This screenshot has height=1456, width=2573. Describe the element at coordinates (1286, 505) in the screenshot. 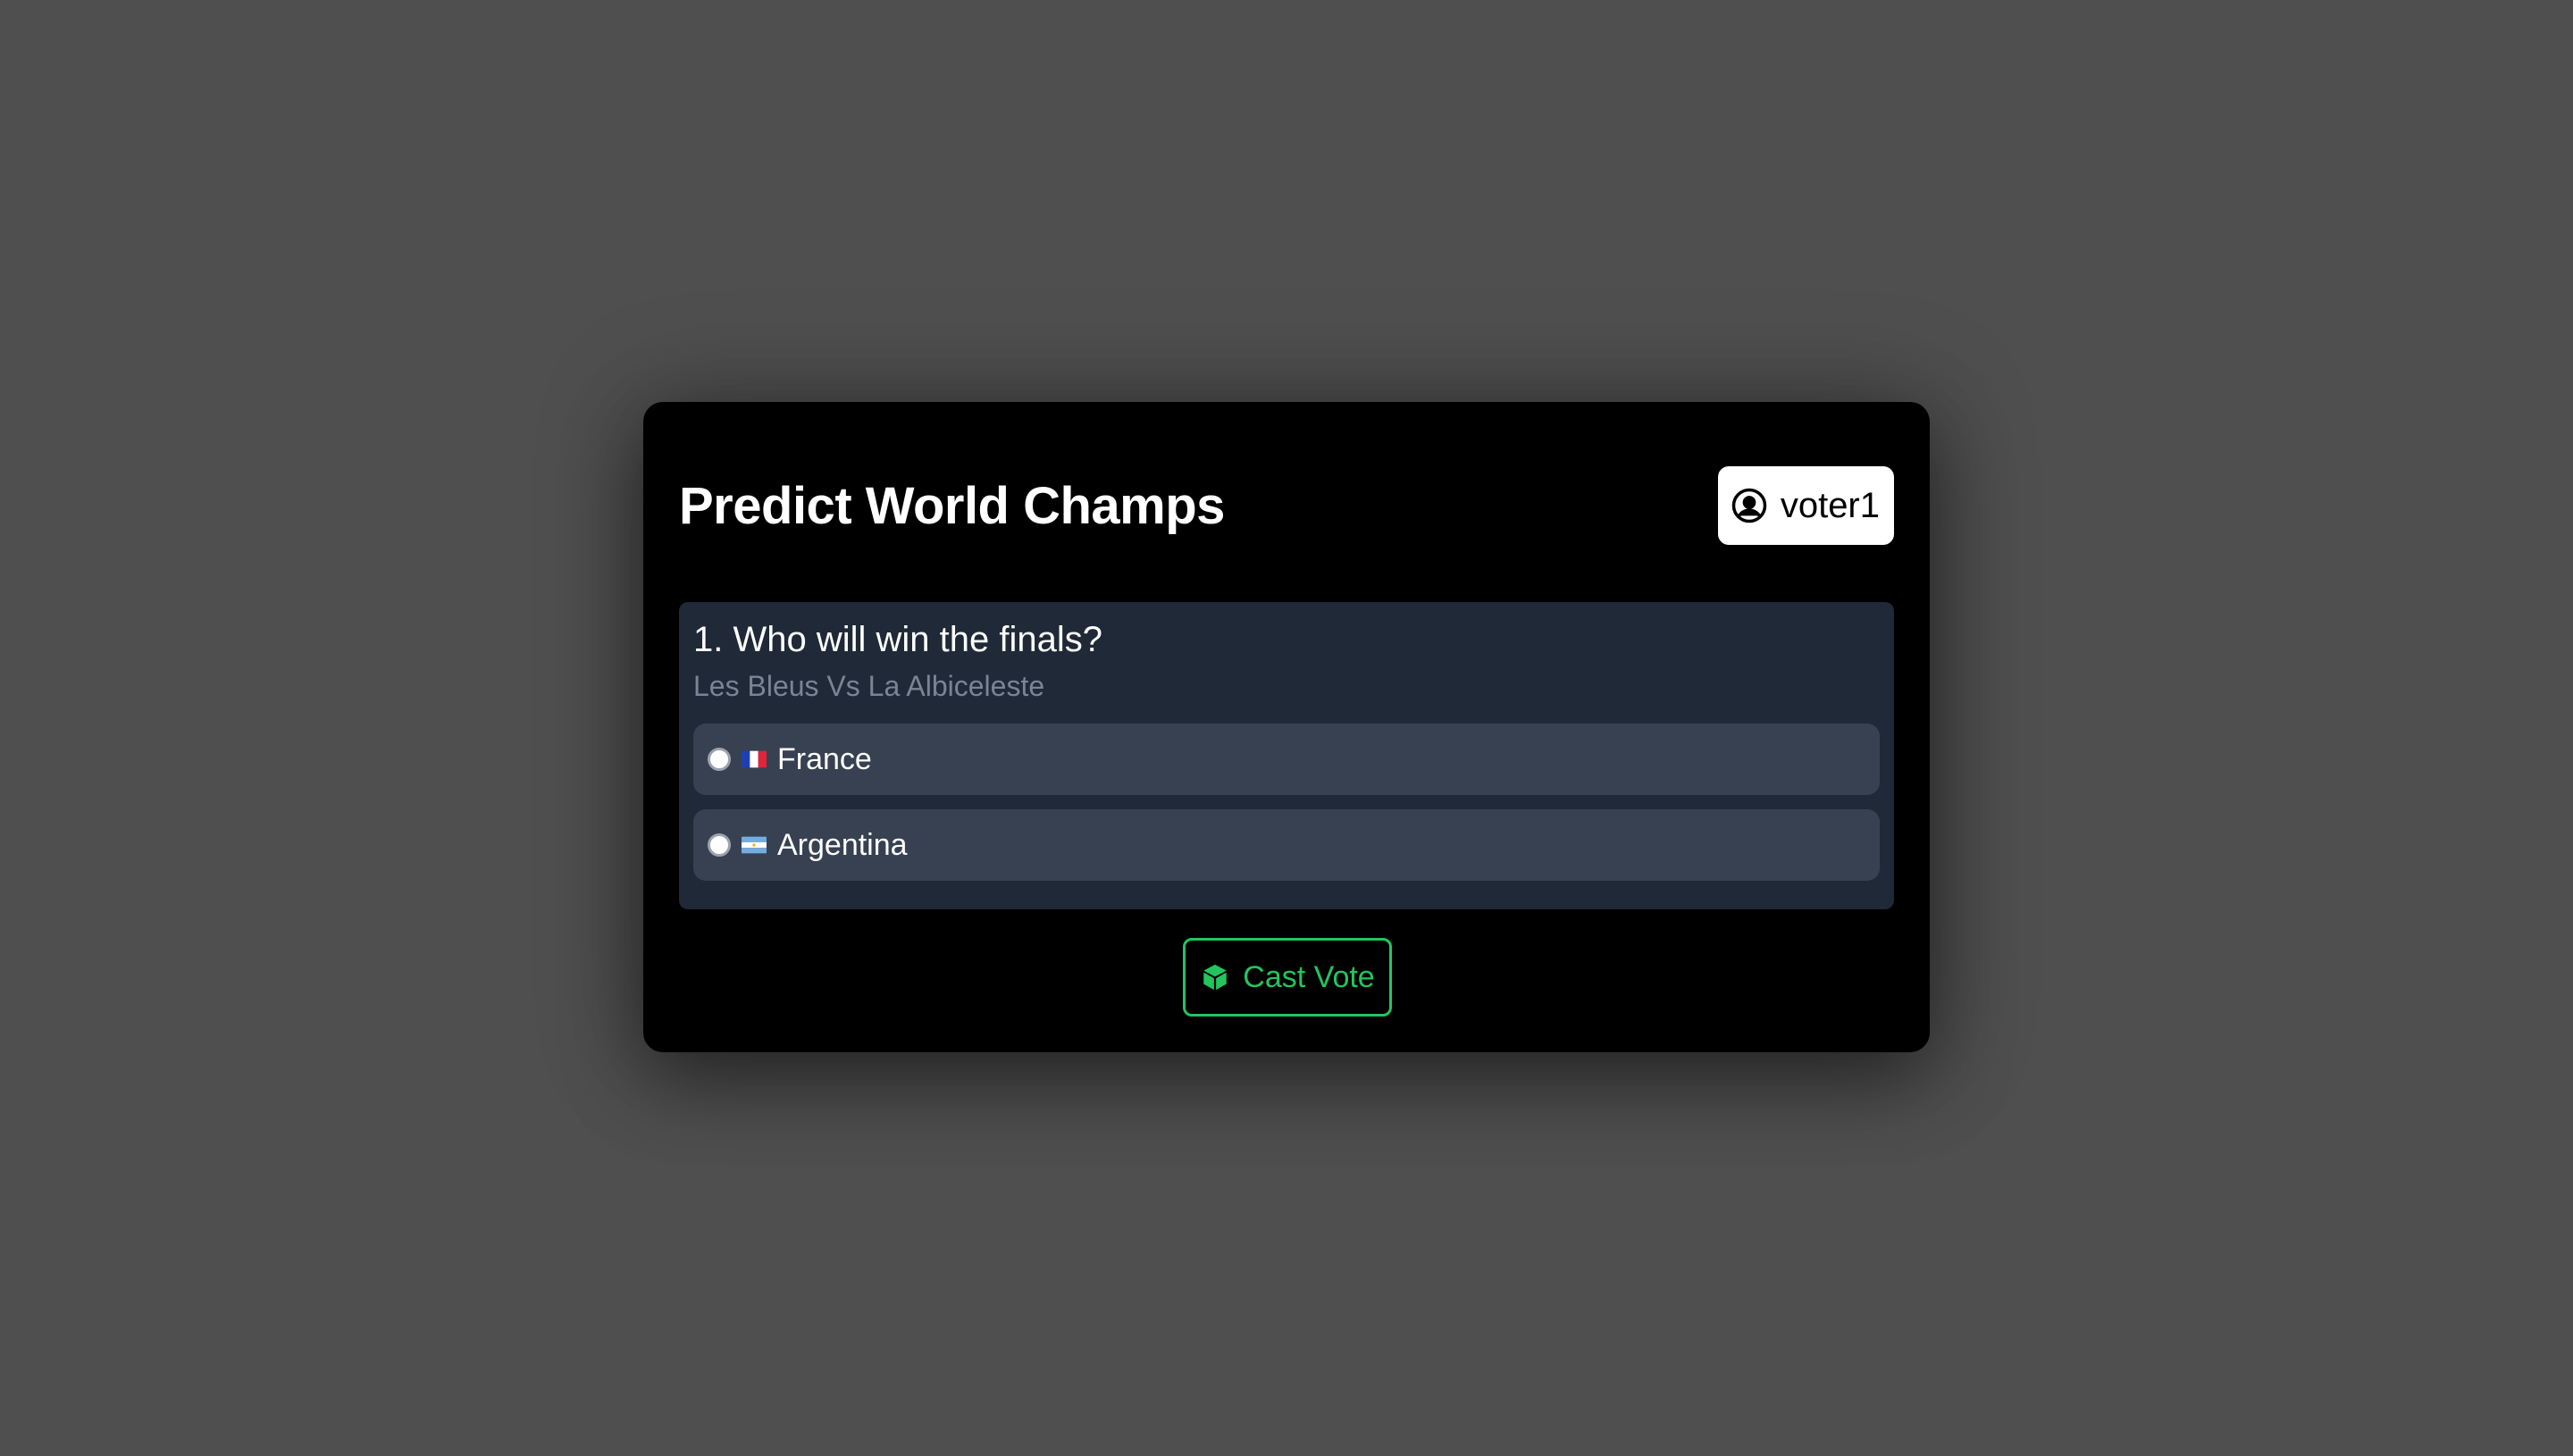

I see `card-header: Predict World Champs voter1` at that location.